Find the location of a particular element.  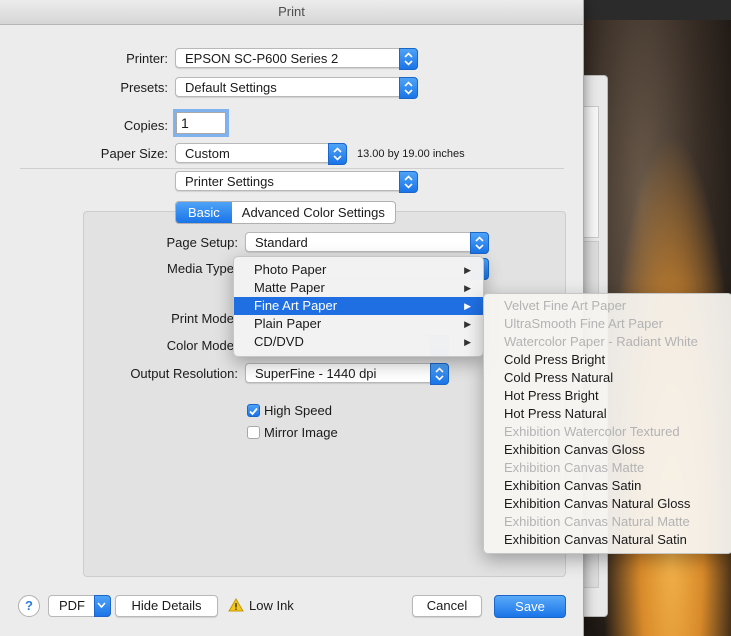

media-type-label: Media Type is located at coordinates (200, 268).